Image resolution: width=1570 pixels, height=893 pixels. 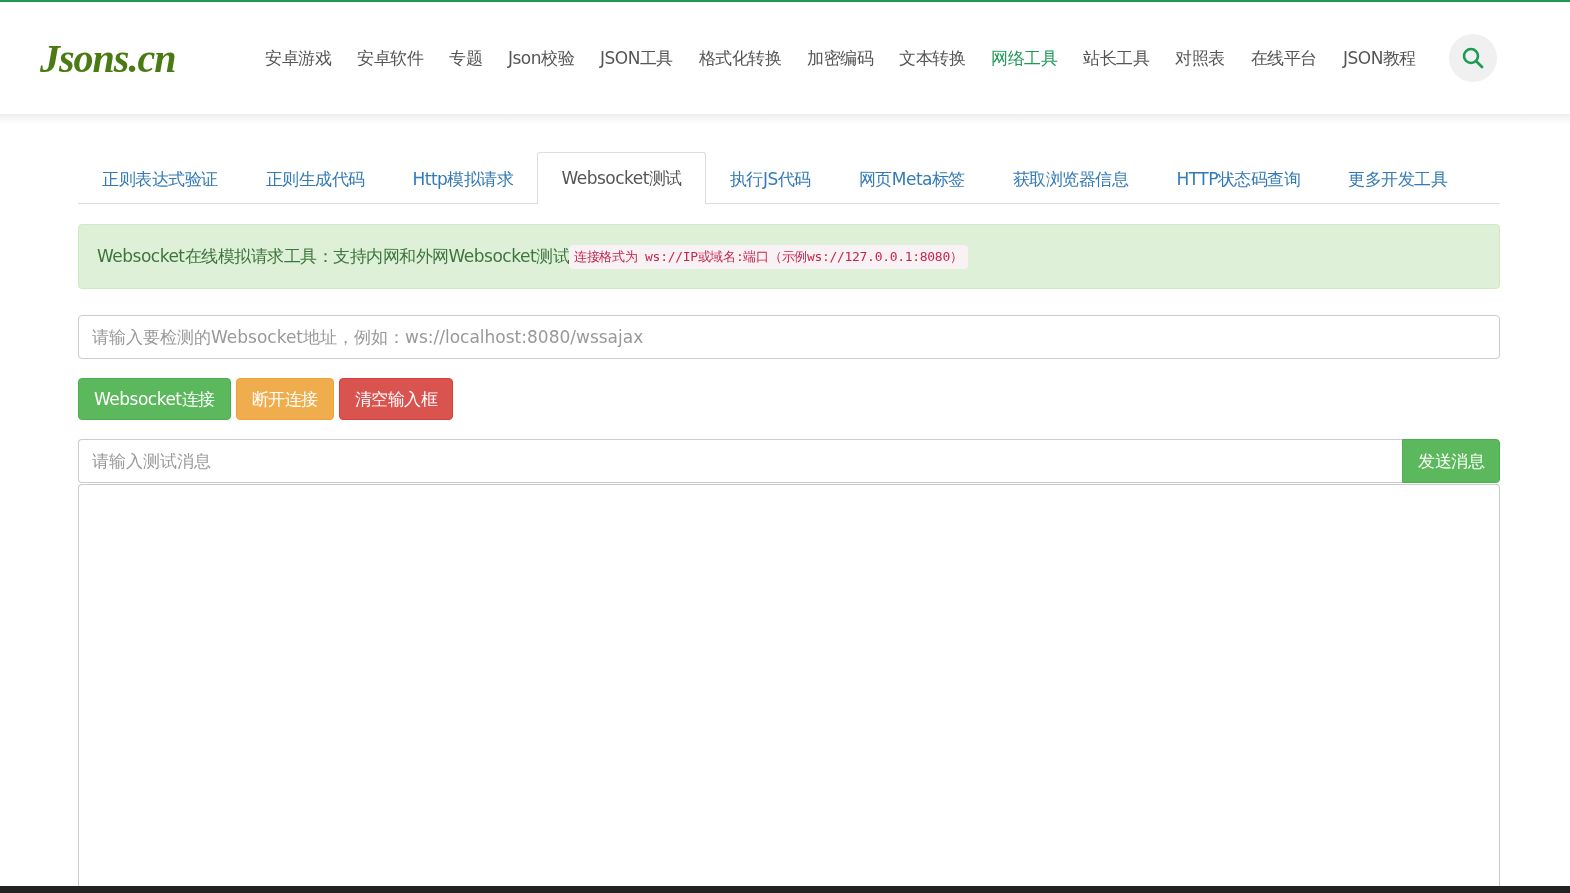 What do you see at coordinates (840, 58) in the screenshot?
I see `nav-link: 加密编码` at bounding box center [840, 58].